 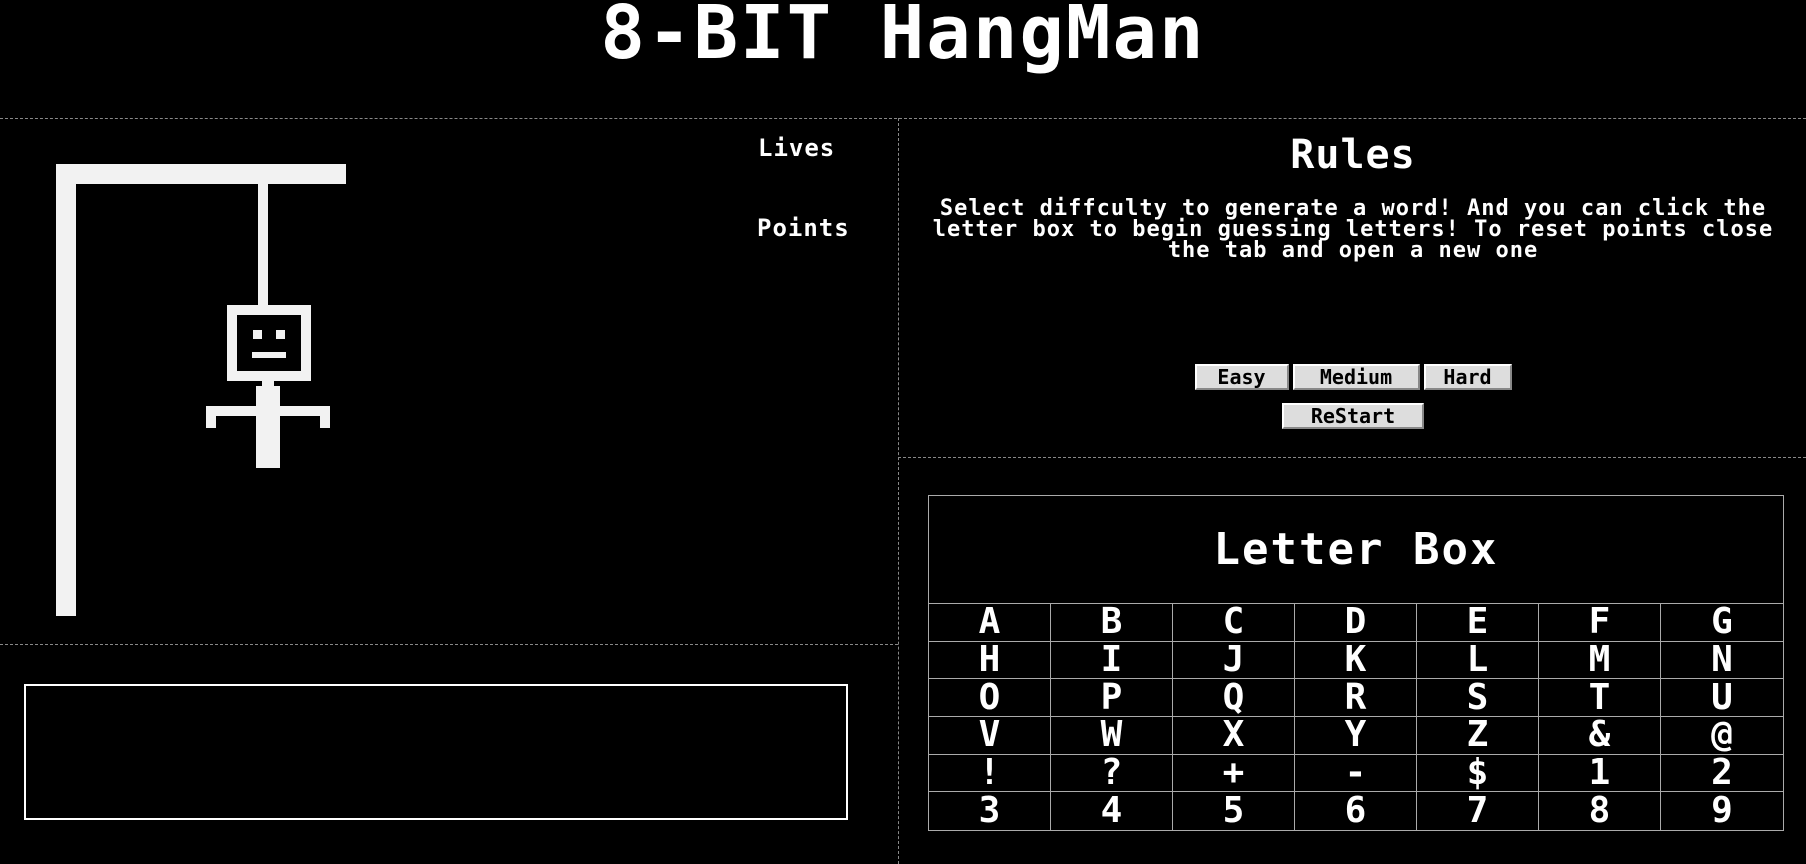 I want to click on figure-right-hand, so click(x=325, y=417).